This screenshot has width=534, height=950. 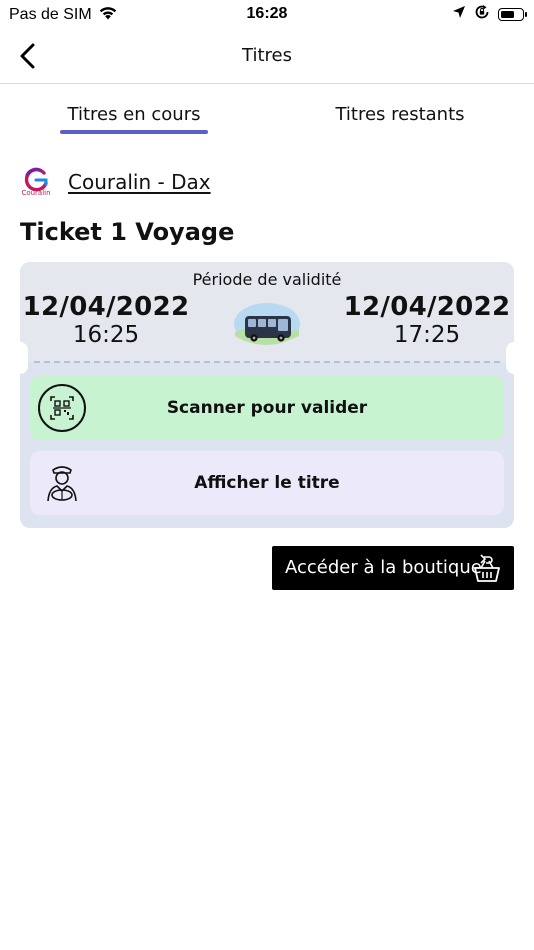 I want to click on end-time: 17:25, so click(x=427, y=335).